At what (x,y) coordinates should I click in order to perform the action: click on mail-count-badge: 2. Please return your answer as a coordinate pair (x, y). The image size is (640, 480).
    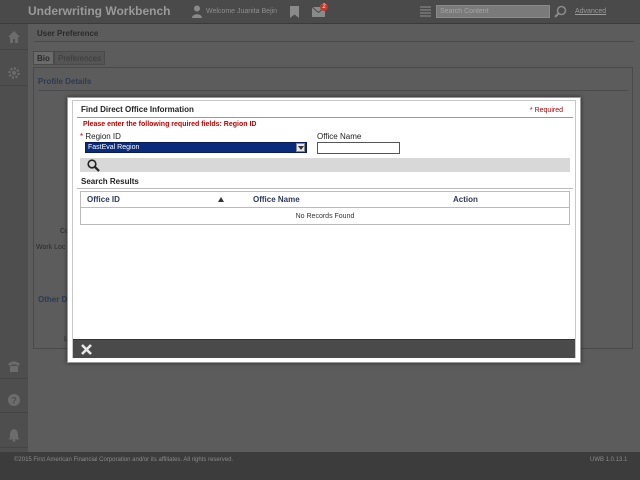
    Looking at the image, I should click on (324, 7).